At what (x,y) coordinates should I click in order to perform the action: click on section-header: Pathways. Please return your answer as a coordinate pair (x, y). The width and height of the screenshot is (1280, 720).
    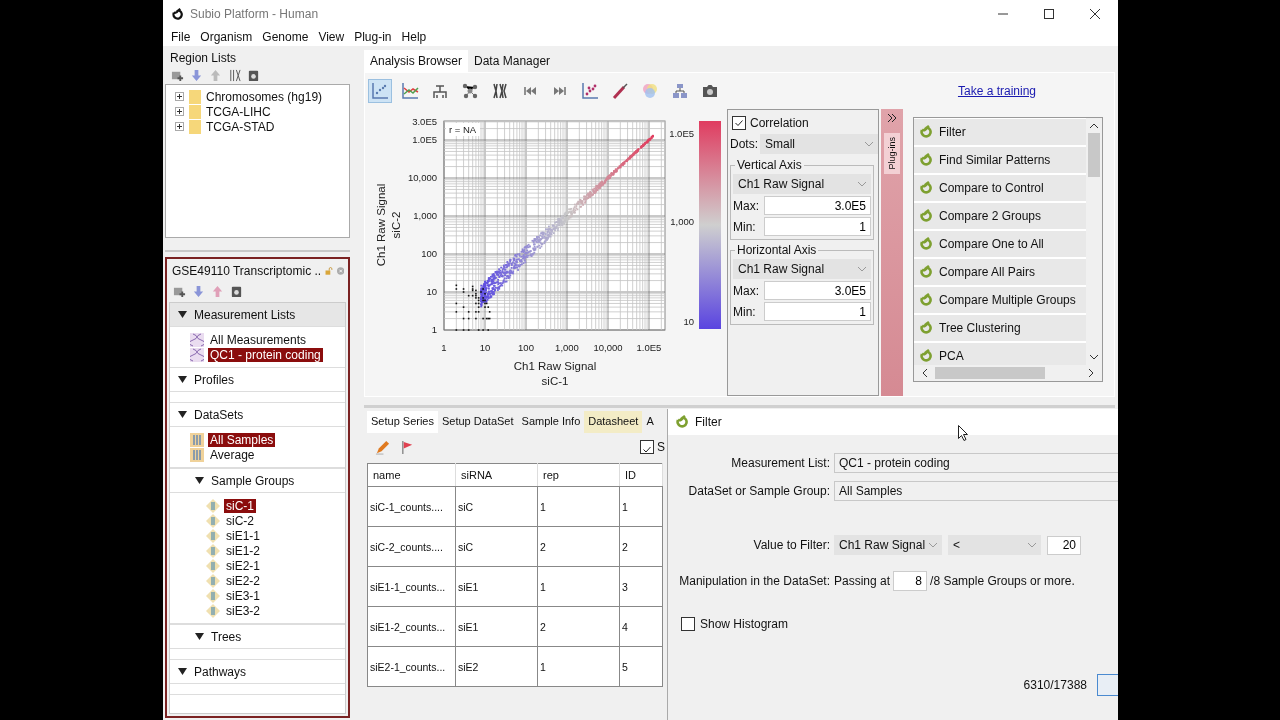
    Looking at the image, I should click on (257, 672).